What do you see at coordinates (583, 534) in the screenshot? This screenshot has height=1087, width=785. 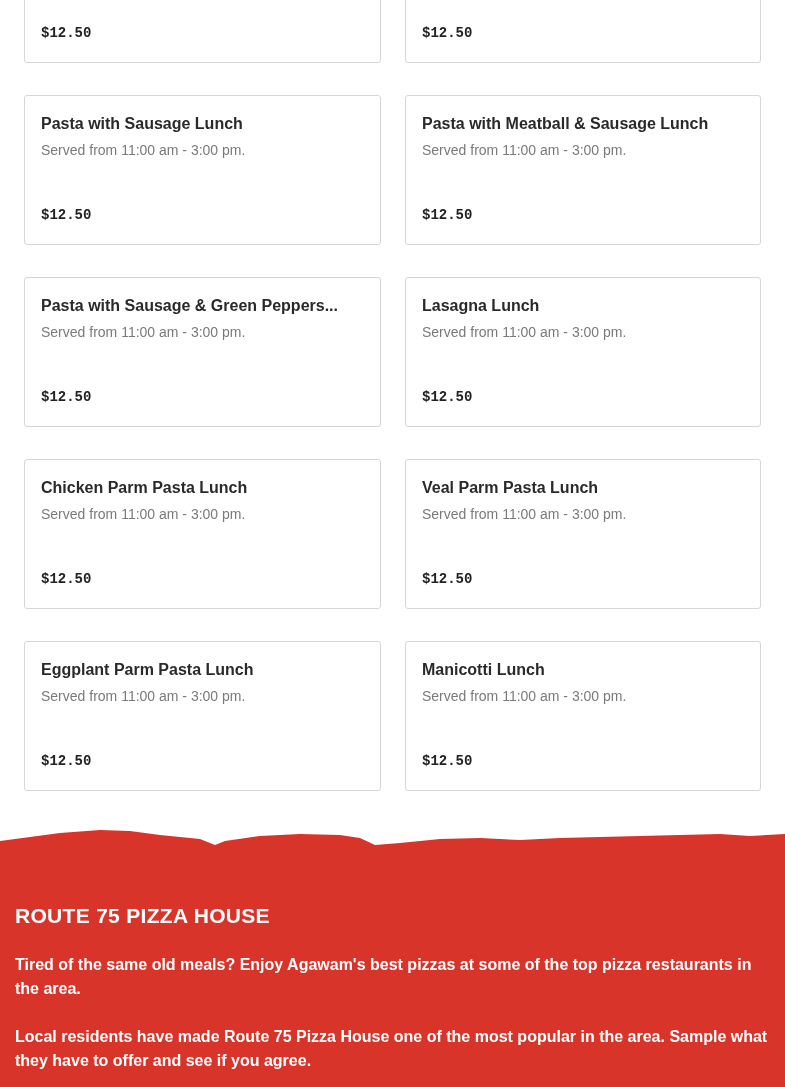 I see `menu-item-card: Veal Parm Pasta Lunch Served from 11:00 am - 3:00 pm. $12.50` at bounding box center [583, 534].